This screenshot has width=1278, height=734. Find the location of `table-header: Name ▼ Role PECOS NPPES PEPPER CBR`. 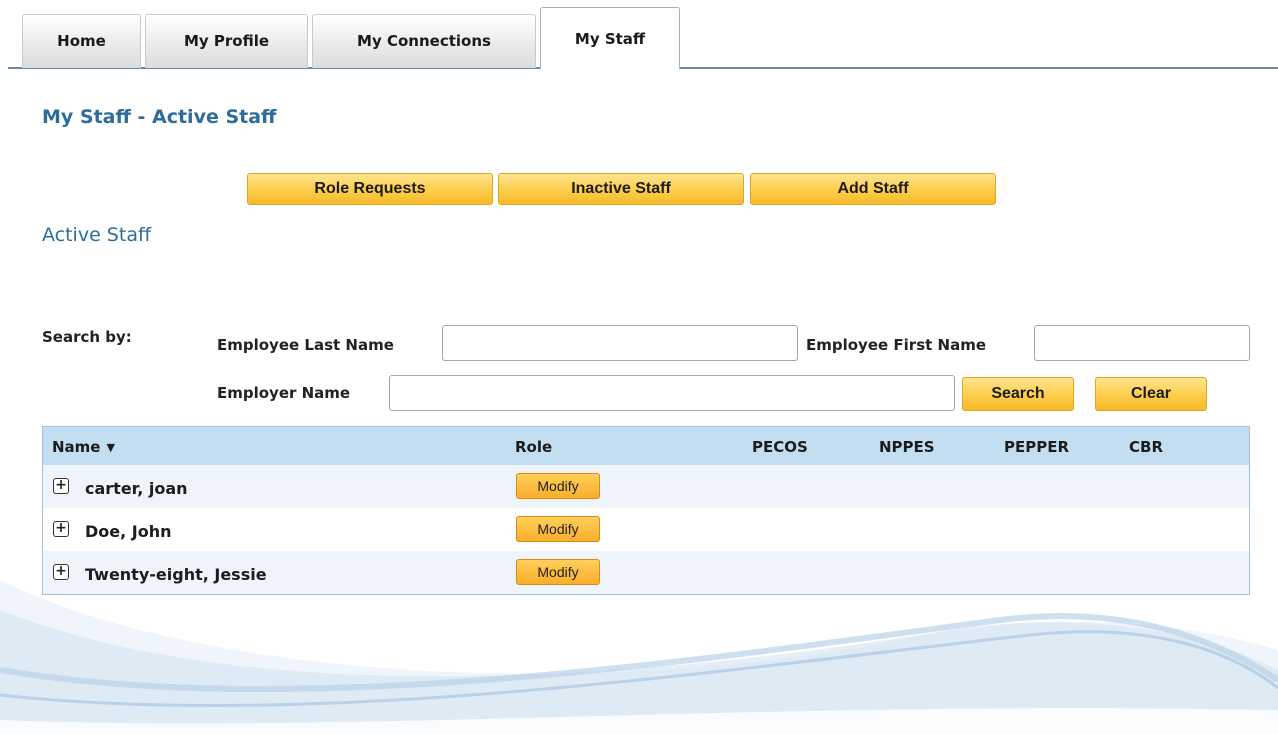

table-header: Name ▼ Role PECOS NPPES PEPPER CBR is located at coordinates (646, 446).